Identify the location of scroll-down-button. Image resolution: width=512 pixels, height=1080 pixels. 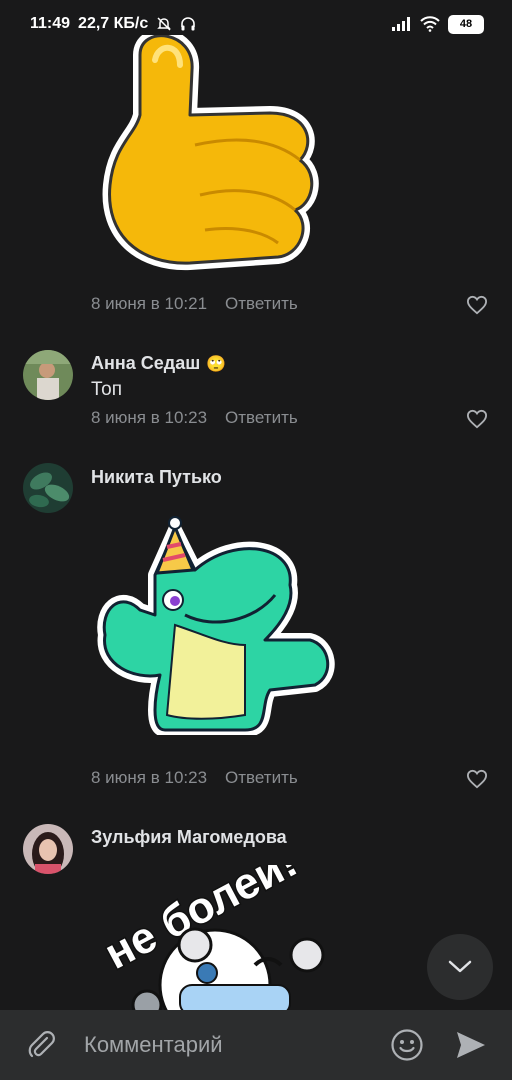
(460, 967).